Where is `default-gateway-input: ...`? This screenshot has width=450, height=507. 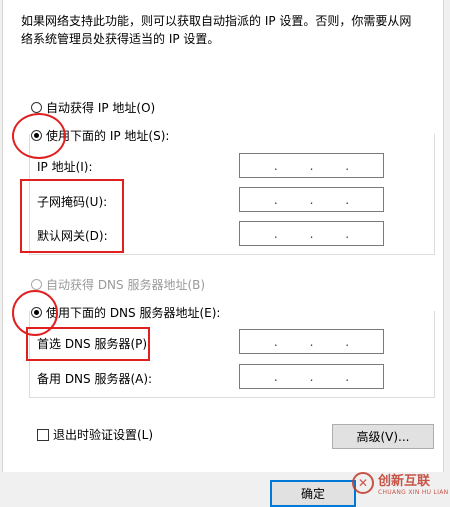 default-gateway-input: ... is located at coordinates (311, 233).